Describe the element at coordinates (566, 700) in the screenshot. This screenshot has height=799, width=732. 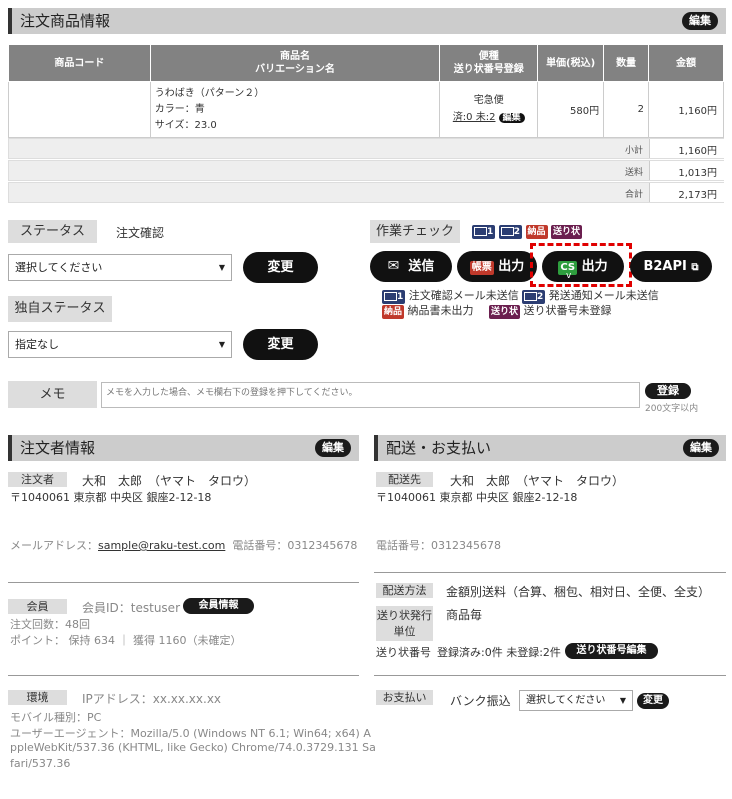
I see `payment-select-value: 選択してください` at that location.